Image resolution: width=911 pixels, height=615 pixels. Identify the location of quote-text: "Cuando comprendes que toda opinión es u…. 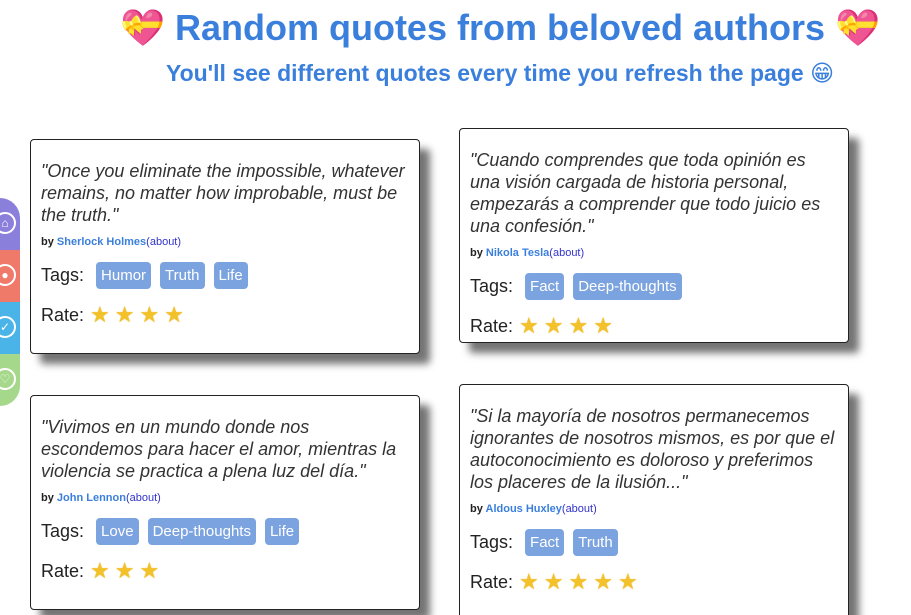
(645, 193).